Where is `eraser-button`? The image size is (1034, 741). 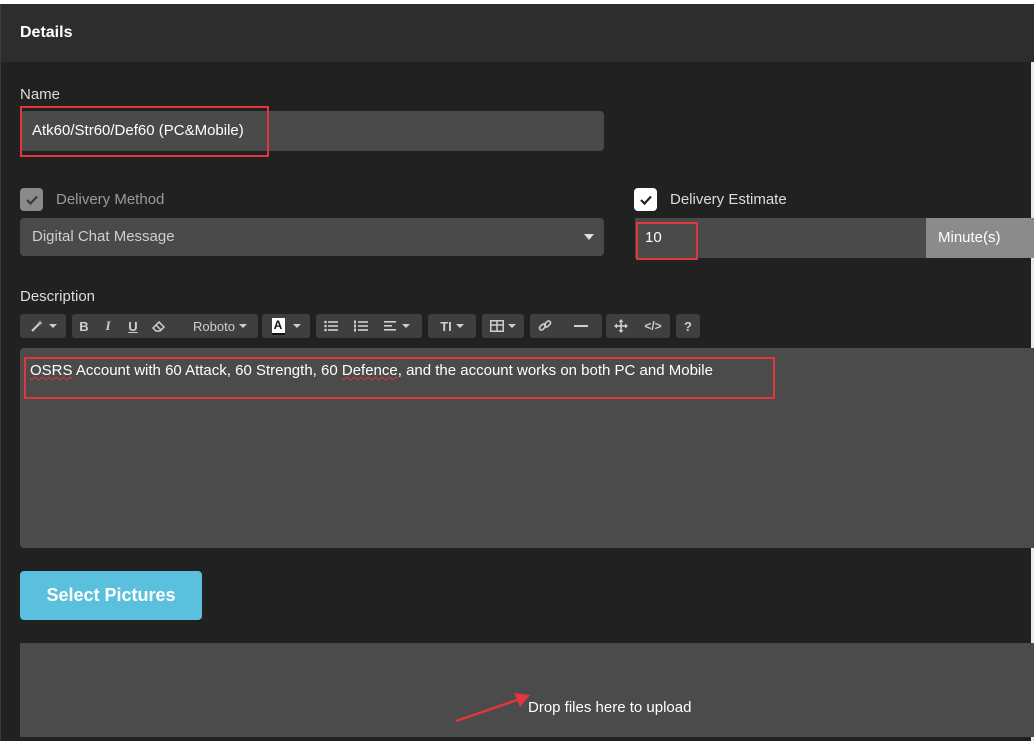
eraser-button is located at coordinates (159, 326).